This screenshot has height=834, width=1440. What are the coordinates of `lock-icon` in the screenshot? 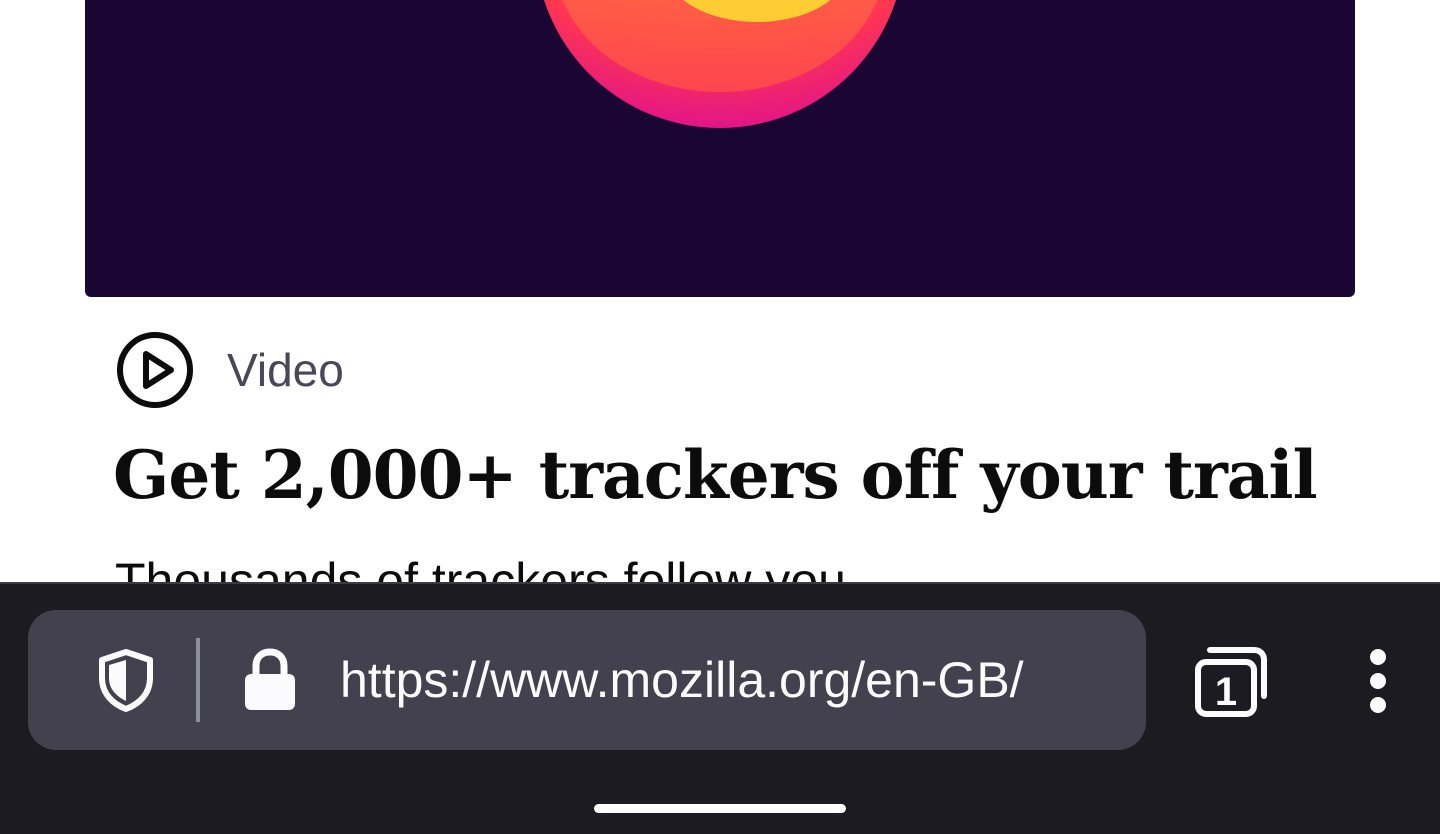 It's located at (270, 680).